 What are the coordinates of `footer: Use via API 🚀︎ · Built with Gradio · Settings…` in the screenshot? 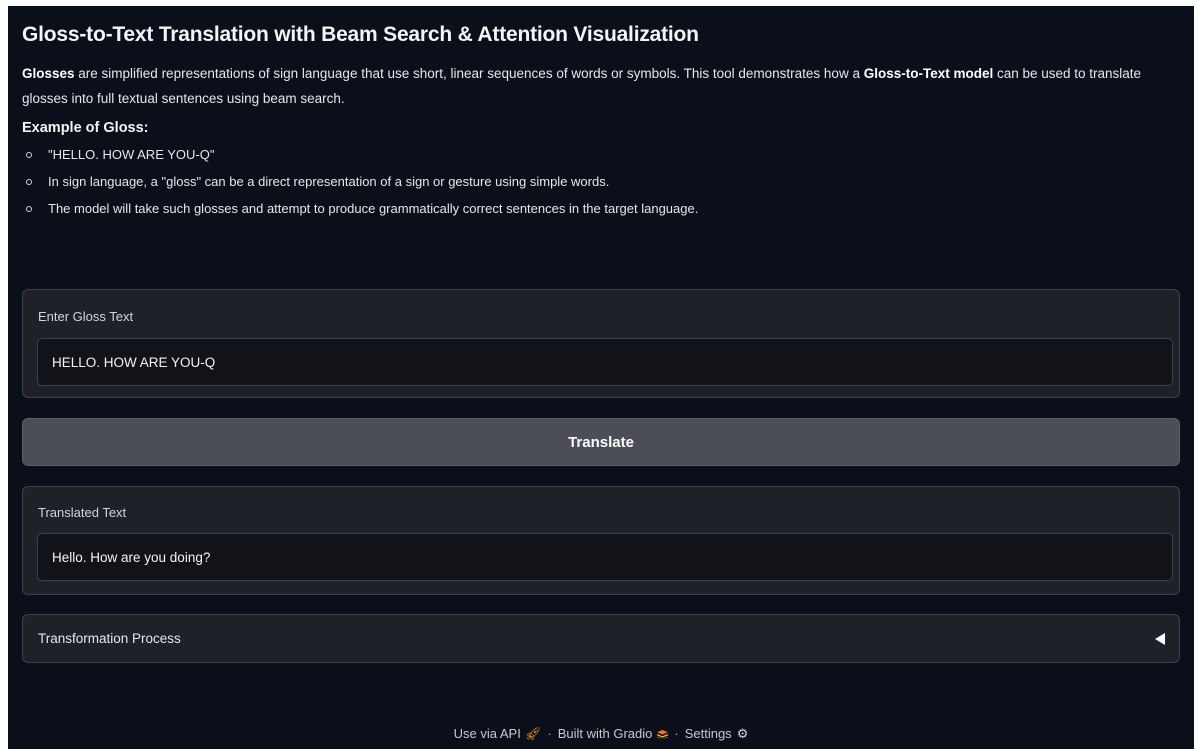 It's located at (601, 734).